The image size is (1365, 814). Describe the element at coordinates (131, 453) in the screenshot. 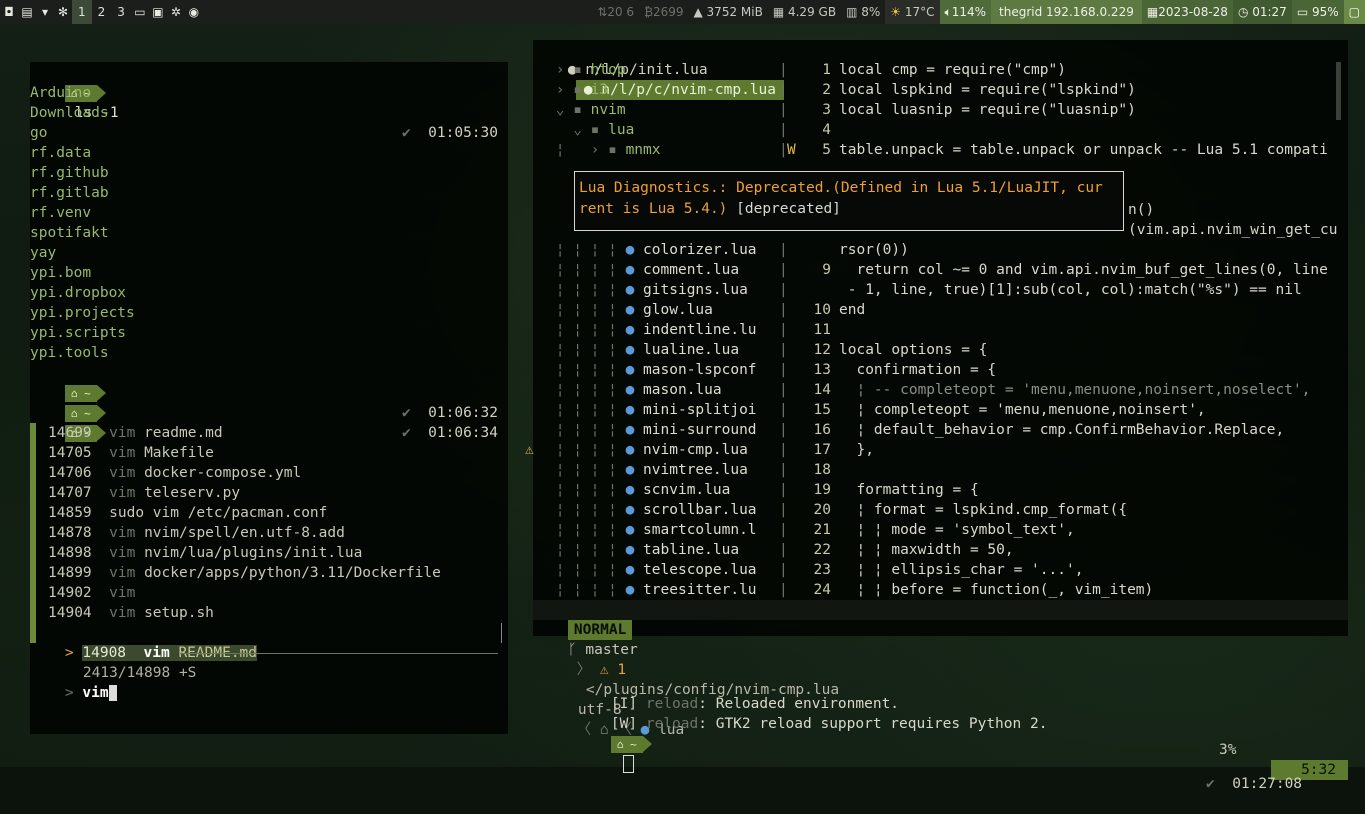

I see `history-item: 14705 vim Makefile` at that location.